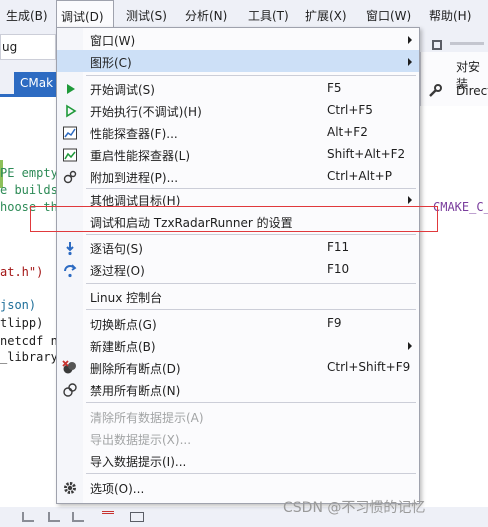  Describe the element at coordinates (369, 367) in the screenshot. I see `menu-item-shortcut: Ctrl+Shift+F9` at that location.